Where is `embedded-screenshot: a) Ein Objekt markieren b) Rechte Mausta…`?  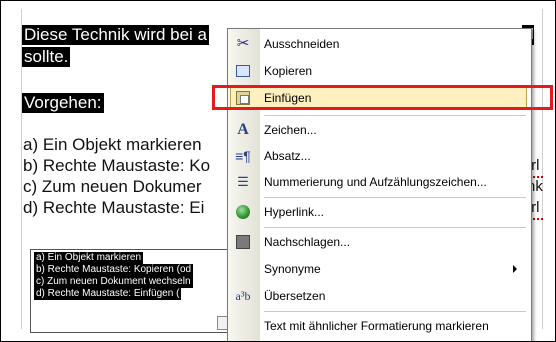
embedded-screenshot: a) Ein Objekt markieren b) Rechte Mausta… is located at coordinates (139, 291).